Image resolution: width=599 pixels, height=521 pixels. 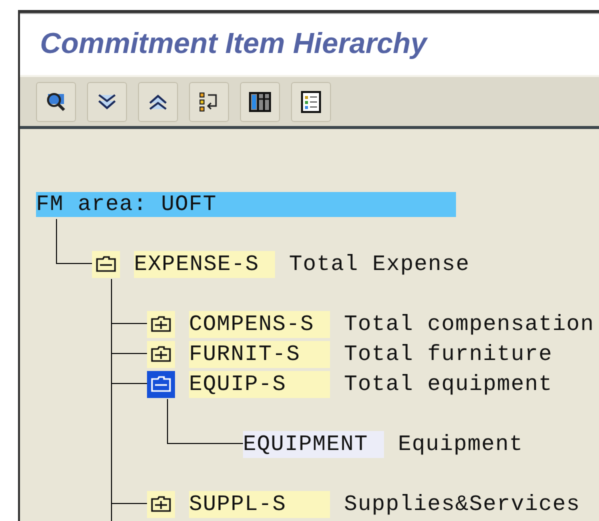 What do you see at coordinates (259, 354) in the screenshot?
I see `item-code: FURNIT-S` at bounding box center [259, 354].